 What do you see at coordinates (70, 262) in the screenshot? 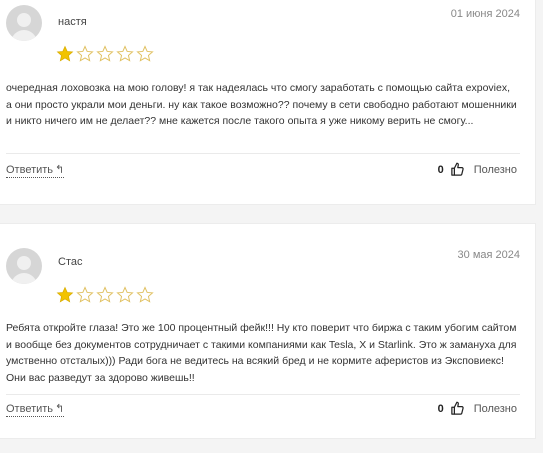
I see `review-author: Стас` at bounding box center [70, 262].